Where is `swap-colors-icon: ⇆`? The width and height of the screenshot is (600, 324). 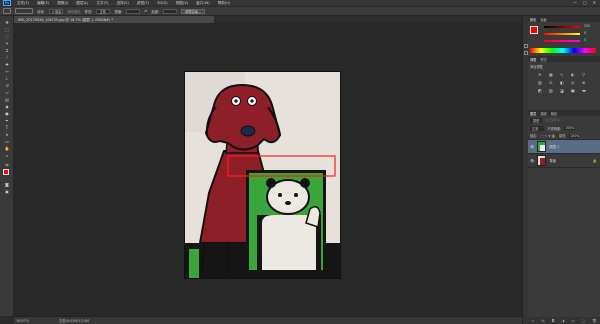
swap-colors-icon: ⇆ is located at coordinates (7, 164).